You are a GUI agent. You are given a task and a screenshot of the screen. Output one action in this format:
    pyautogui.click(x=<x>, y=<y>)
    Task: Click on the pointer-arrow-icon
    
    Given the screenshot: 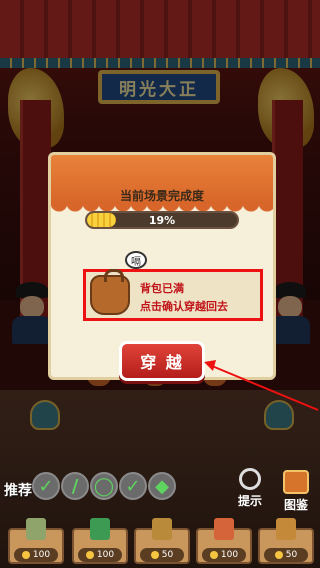 What is the action you would take?
    pyautogui.click(x=261, y=385)
    